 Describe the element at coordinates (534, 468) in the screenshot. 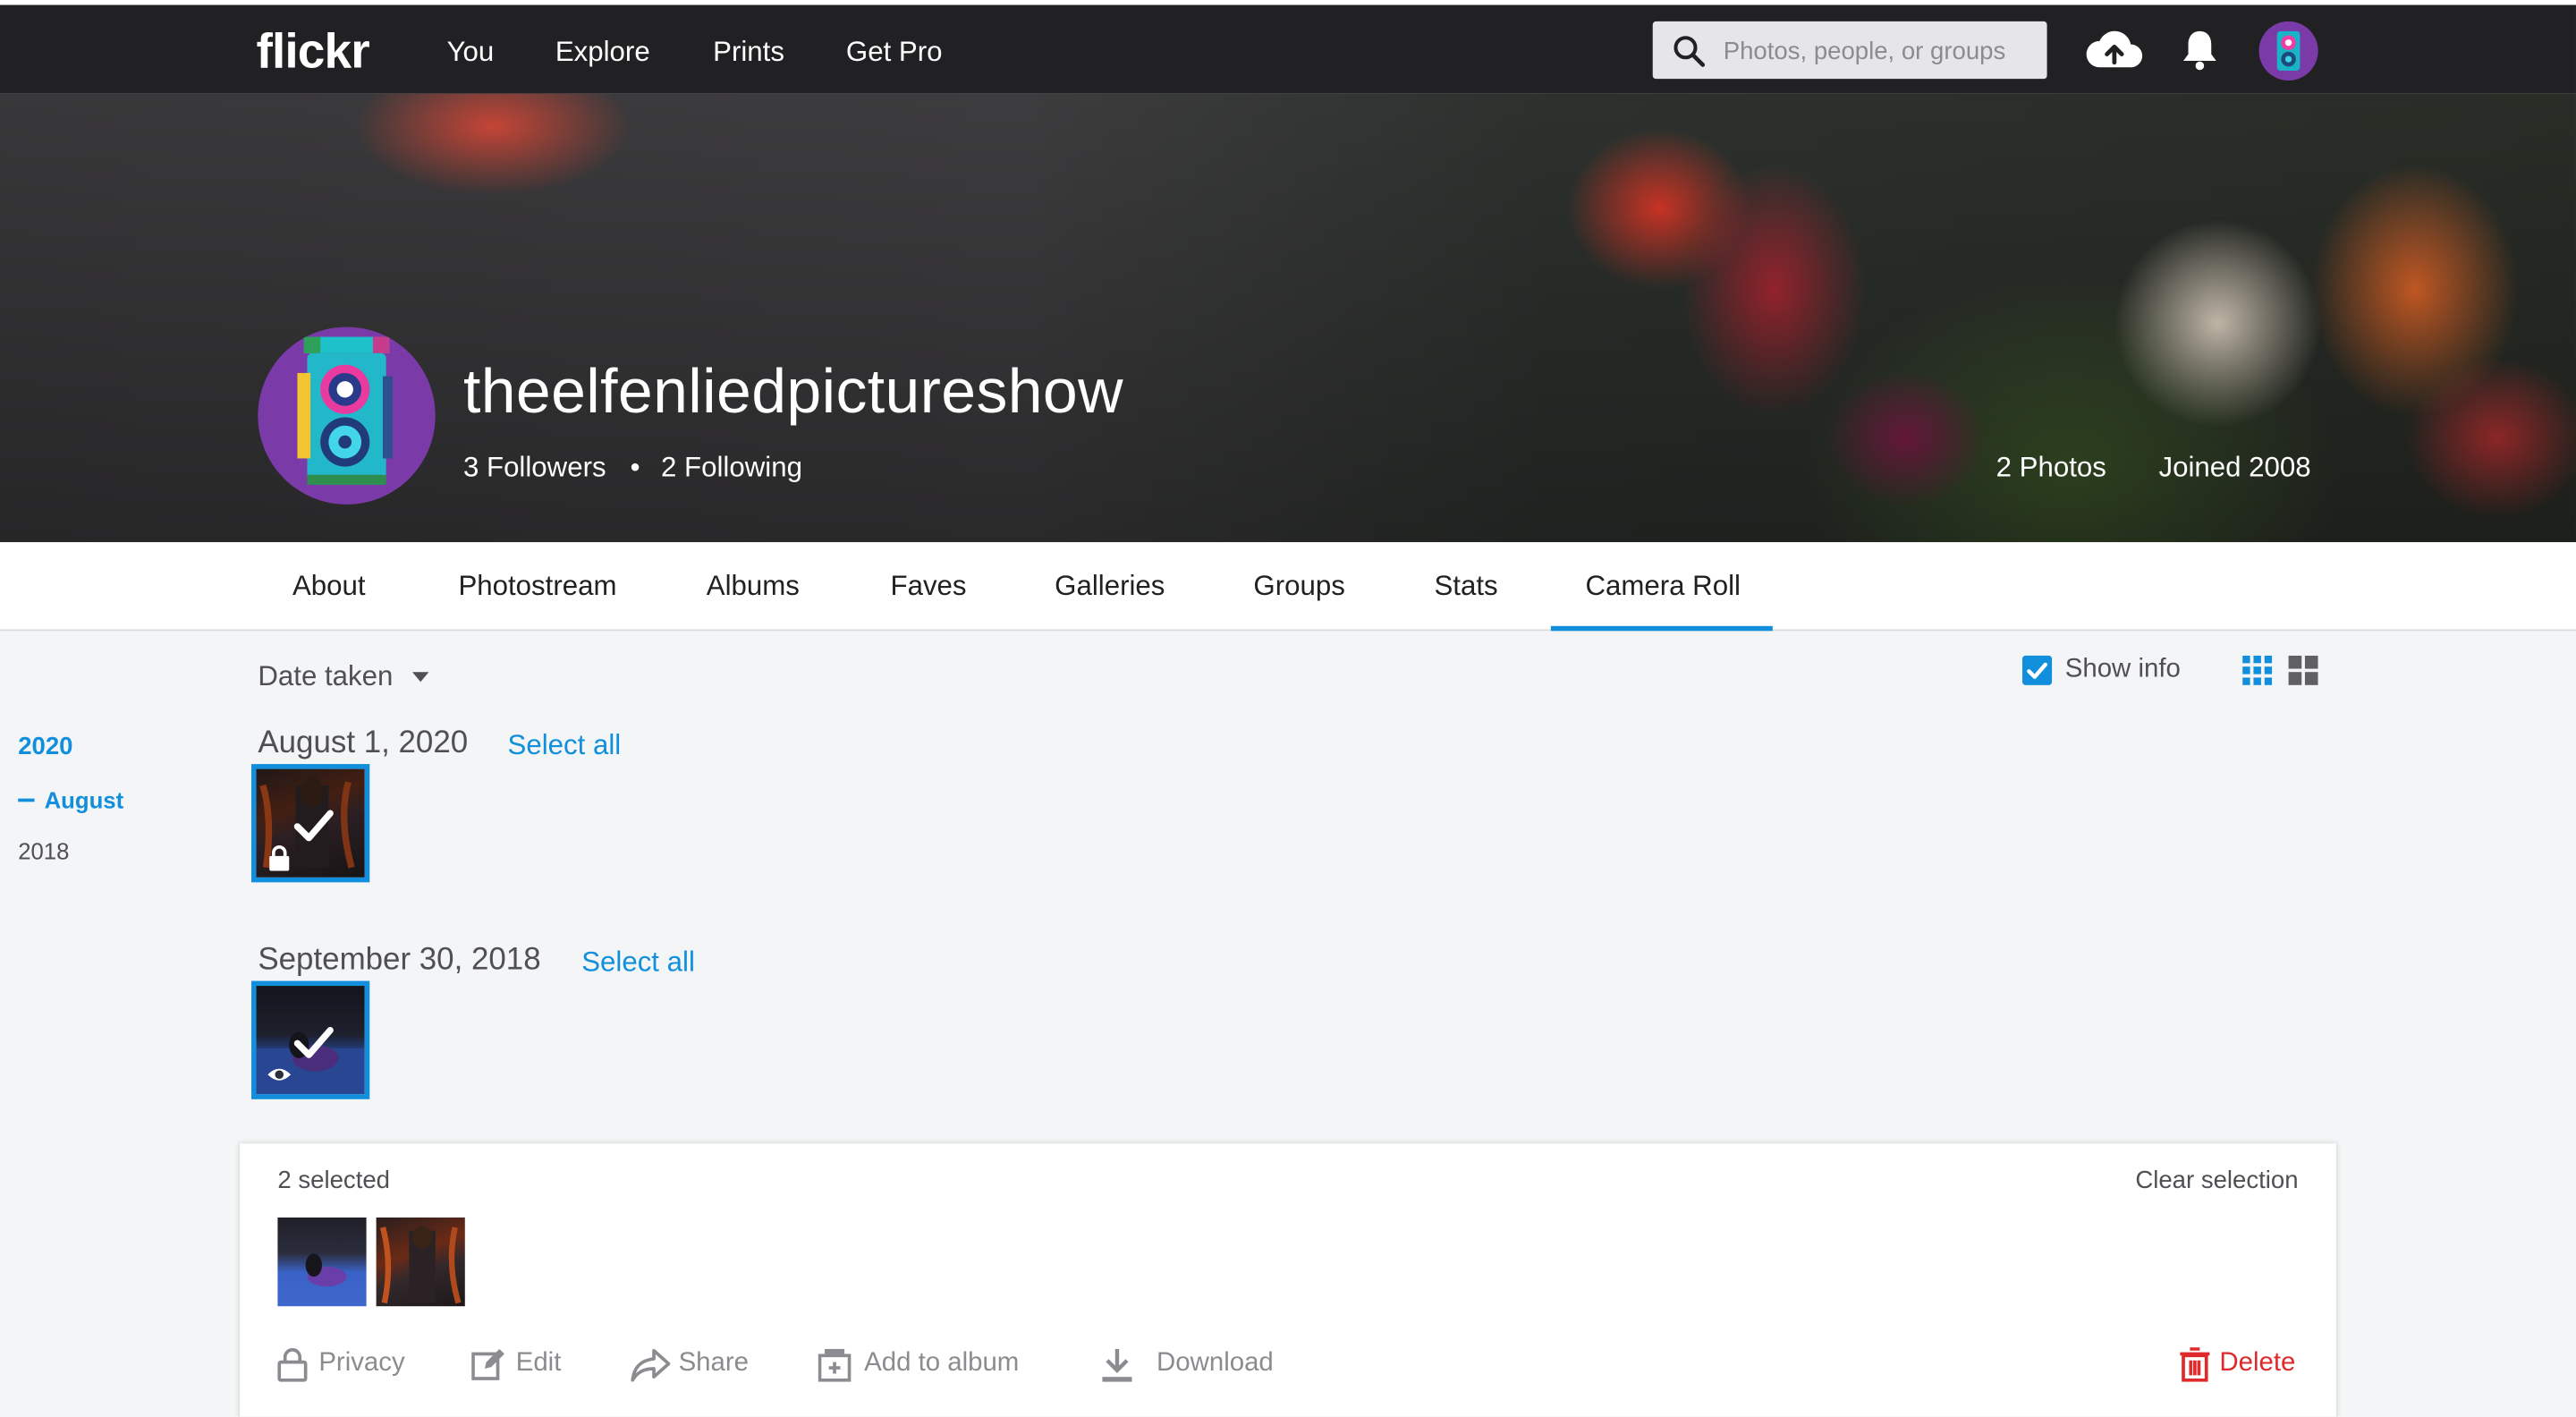

I see `followers-link: 3 Followers` at that location.